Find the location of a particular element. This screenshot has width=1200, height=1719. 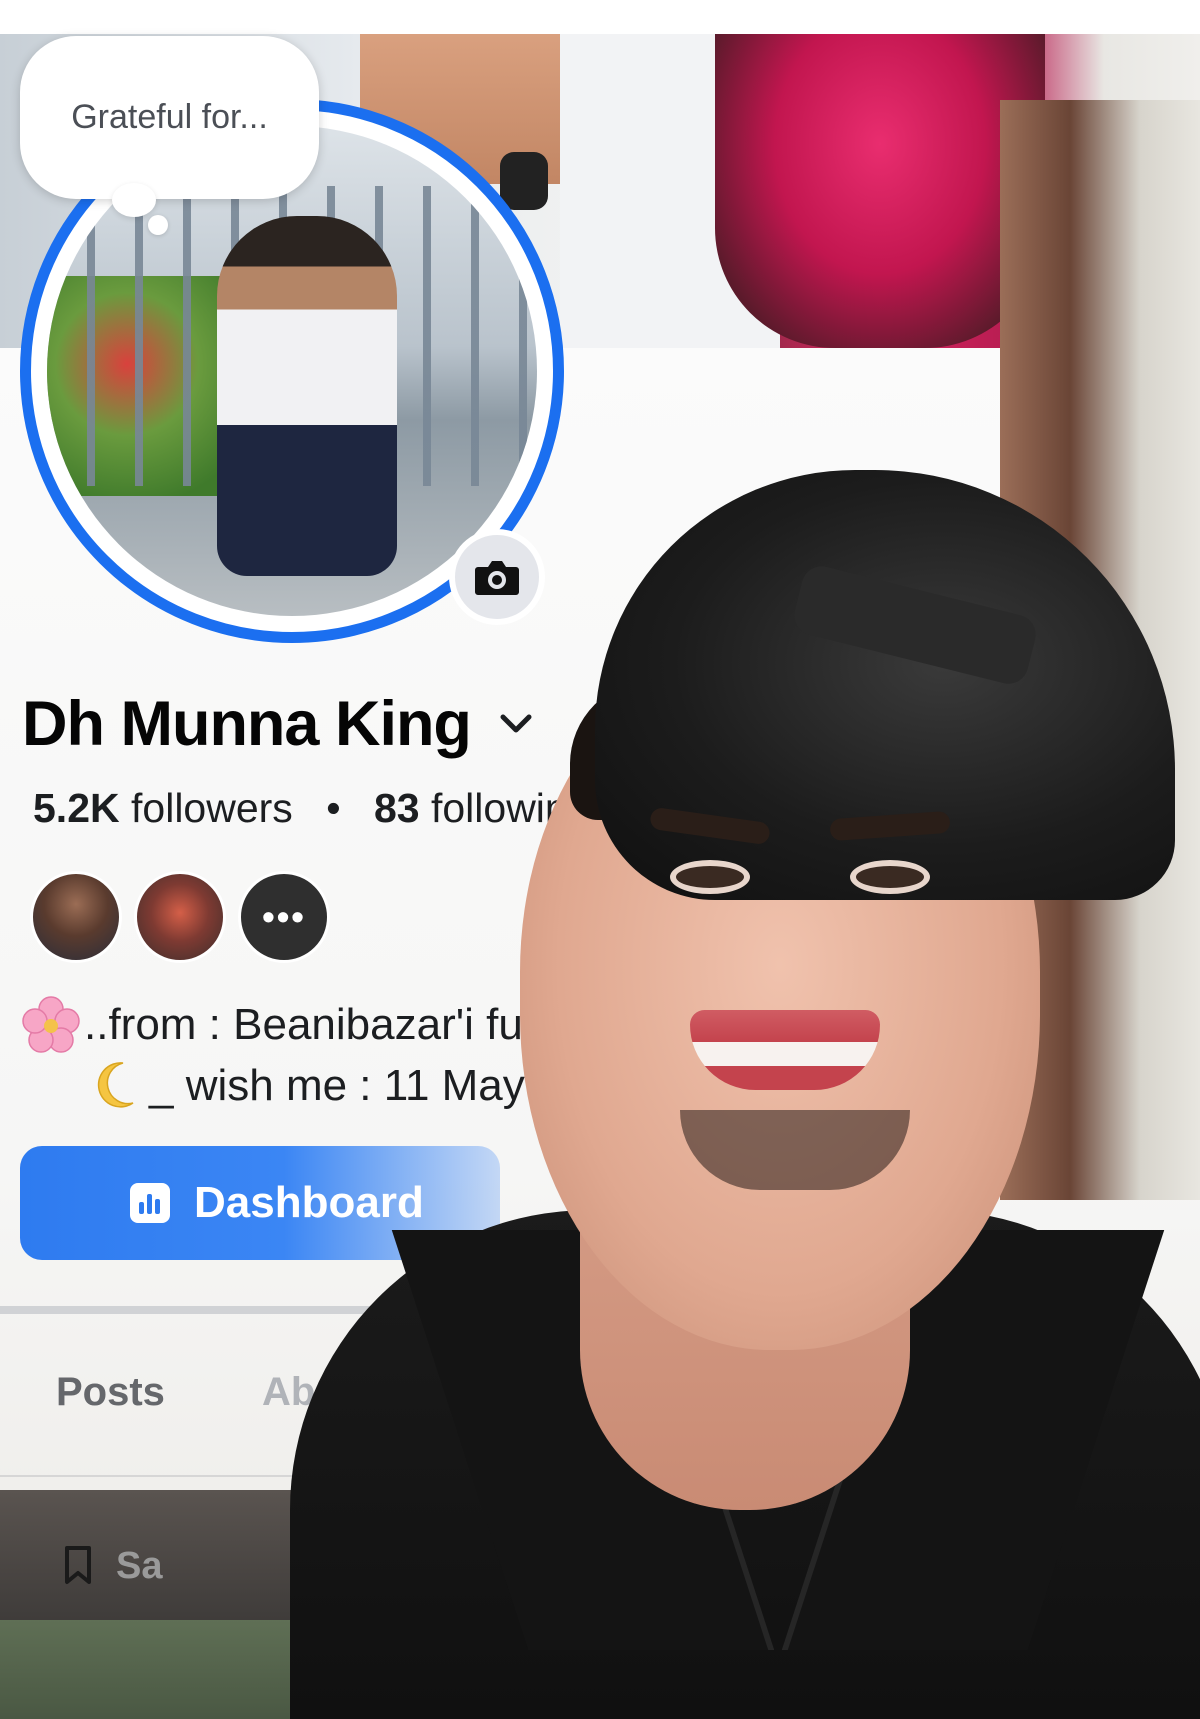

selfie-eye-right is located at coordinates (890, 877).